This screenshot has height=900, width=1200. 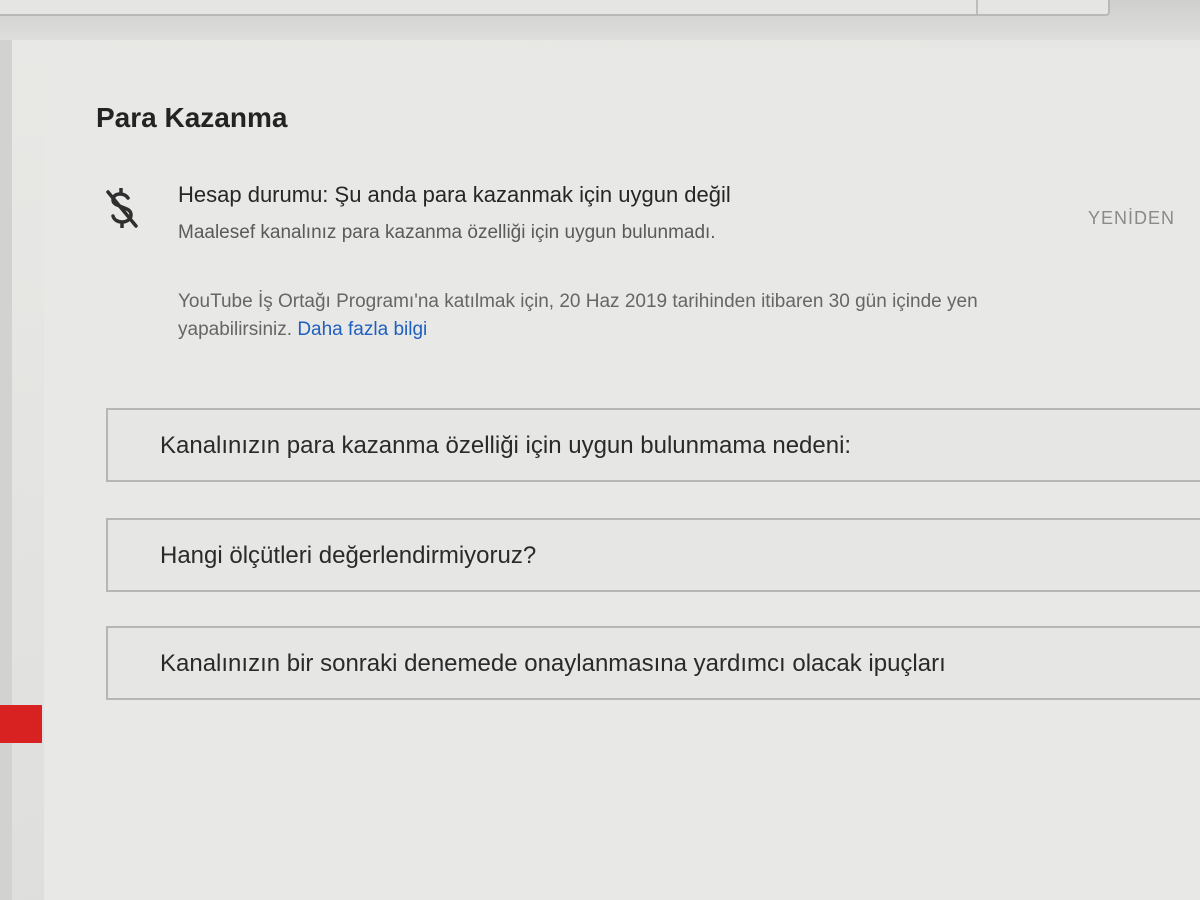 What do you see at coordinates (238, 329) in the screenshot?
I see `info-line-2-text: yapabilirsiniz.` at bounding box center [238, 329].